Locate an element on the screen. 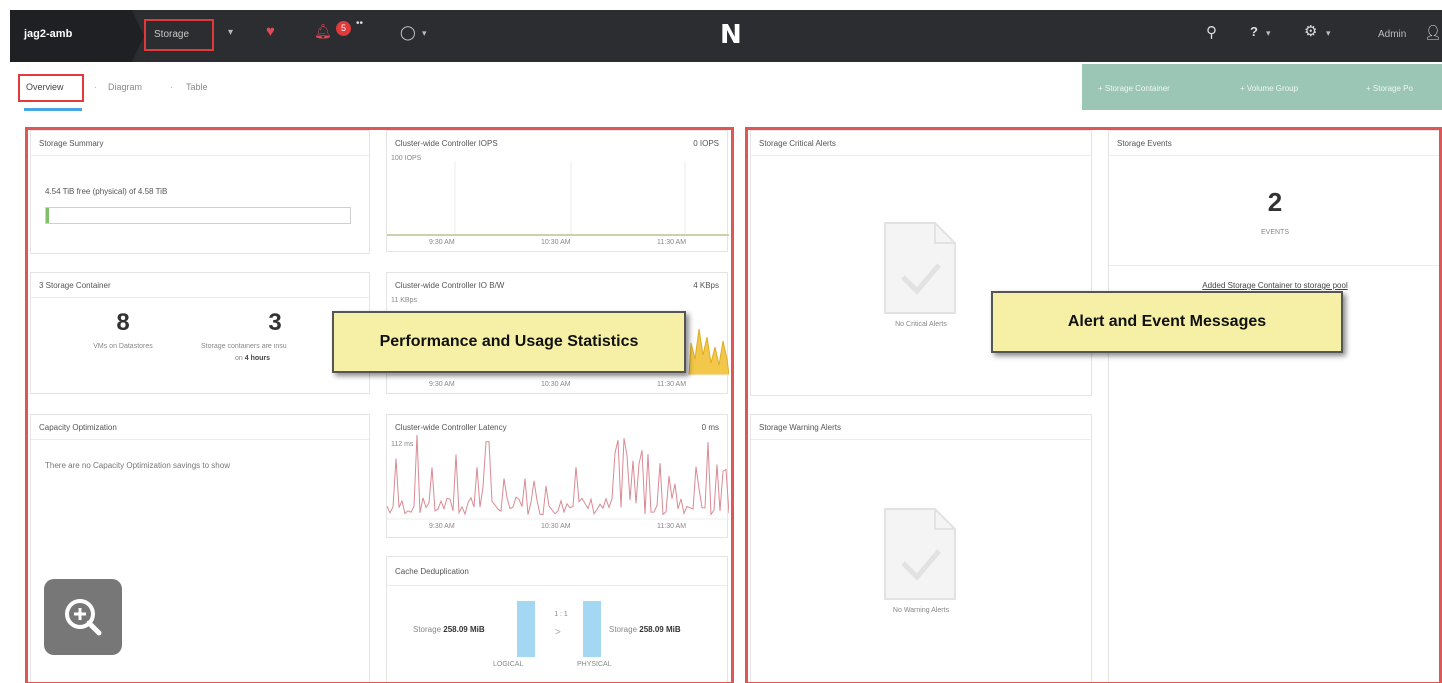  tab-table: Table is located at coordinates (197, 87).